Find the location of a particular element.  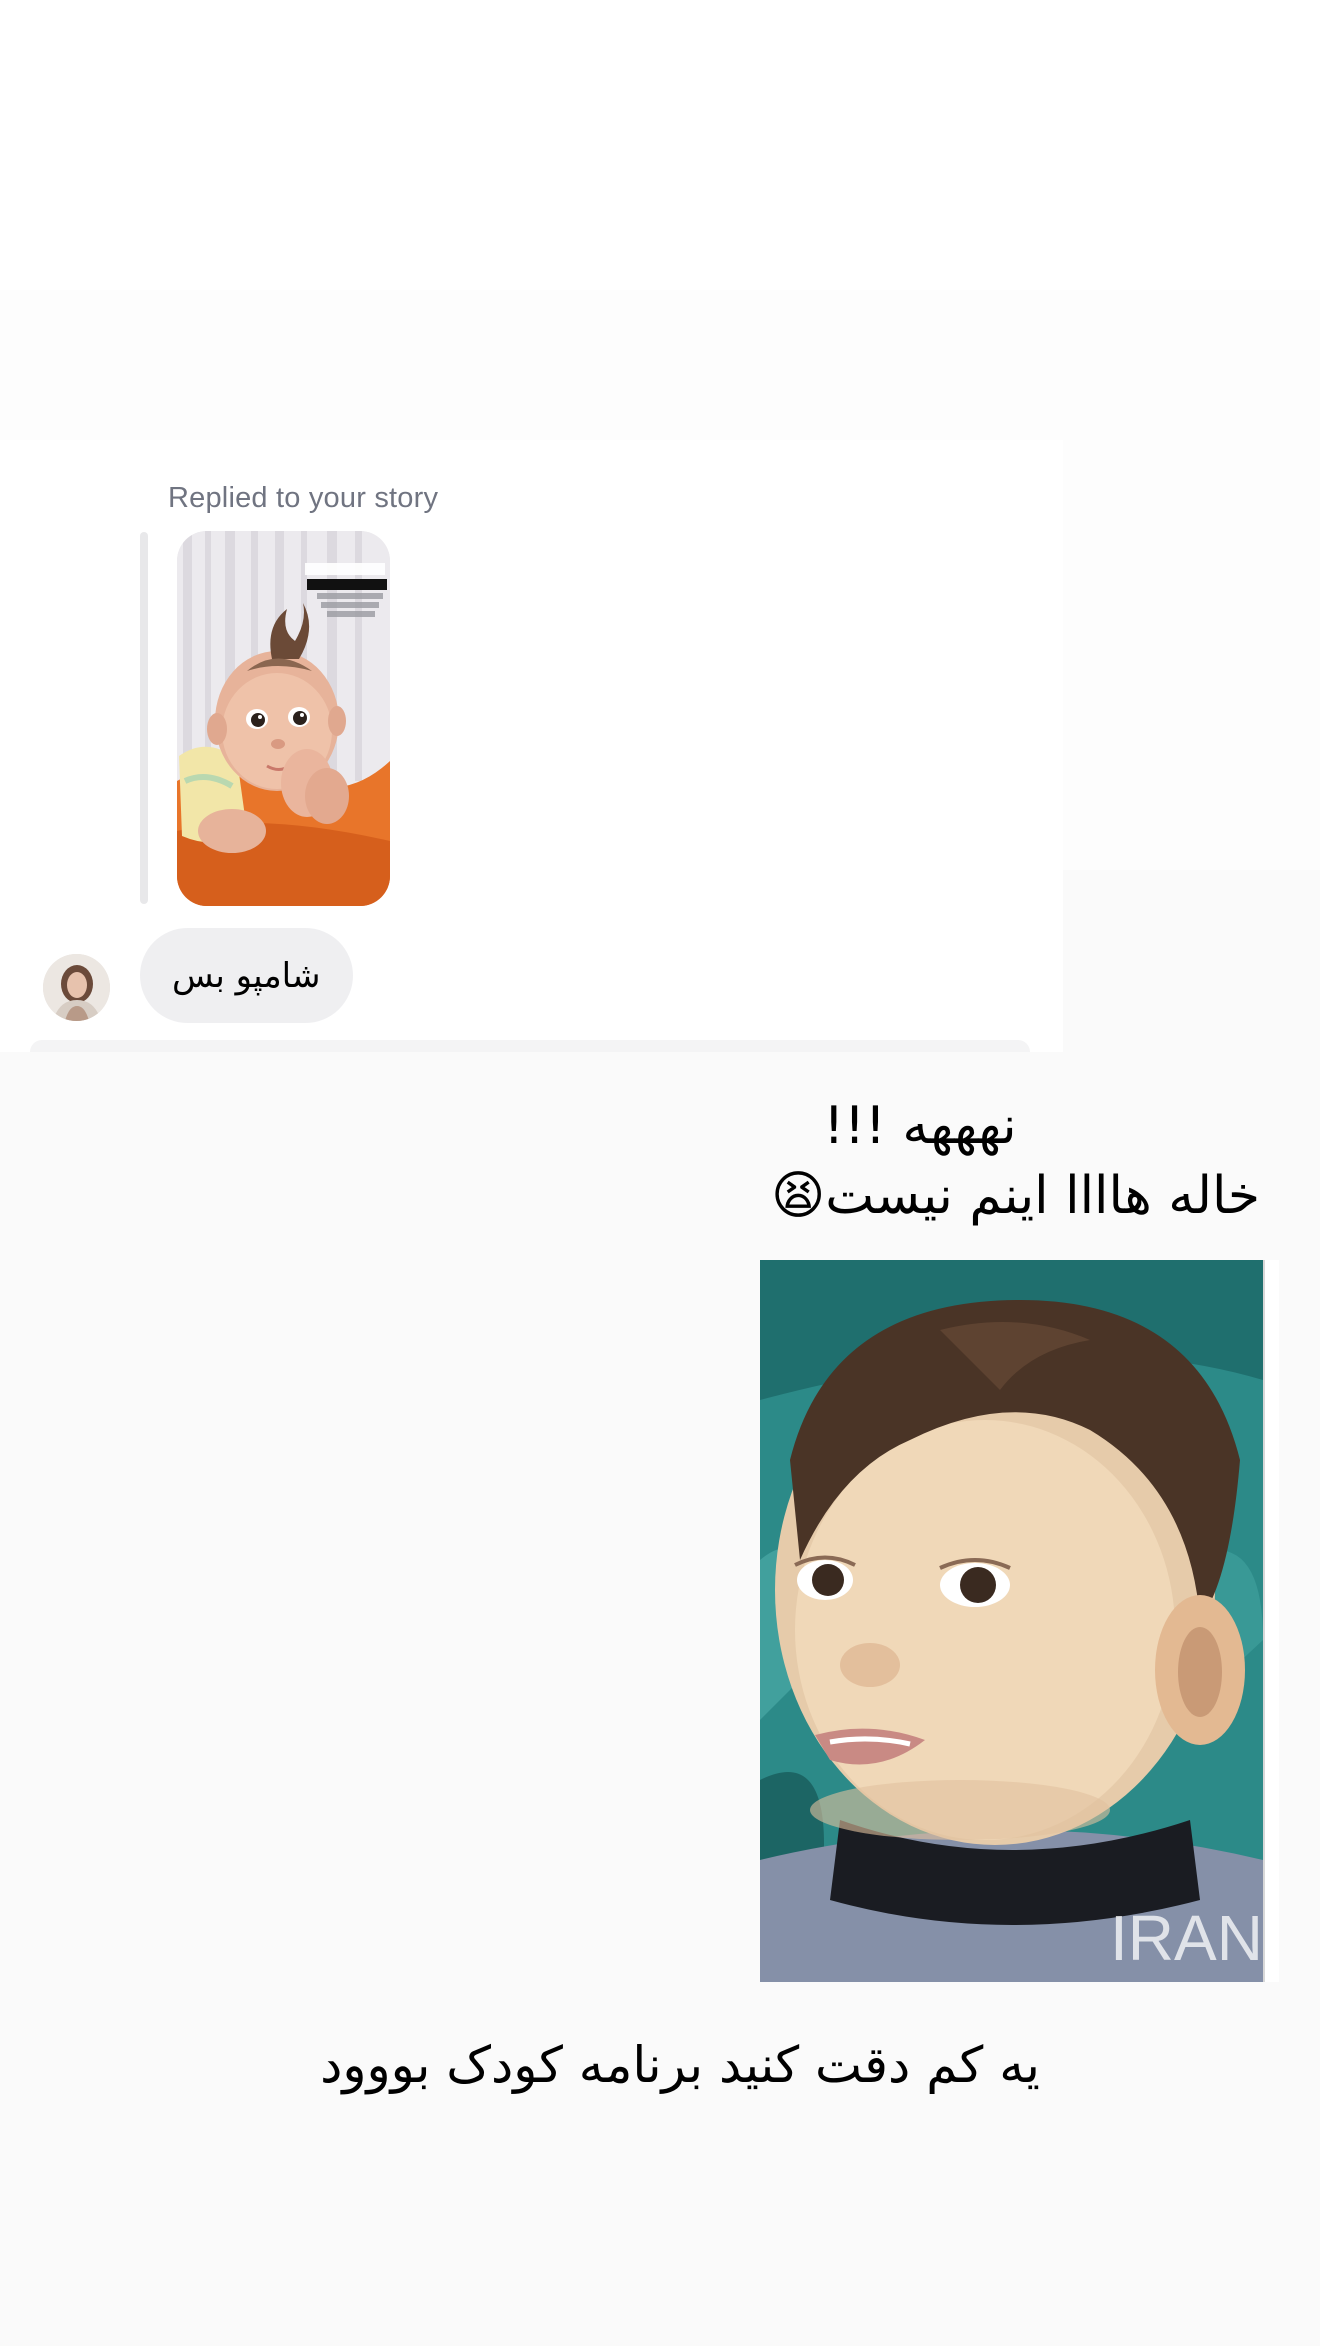

post-footer-caption: یه کم دقت کنید برنامه کودک بووود is located at coordinates (680, 2065).